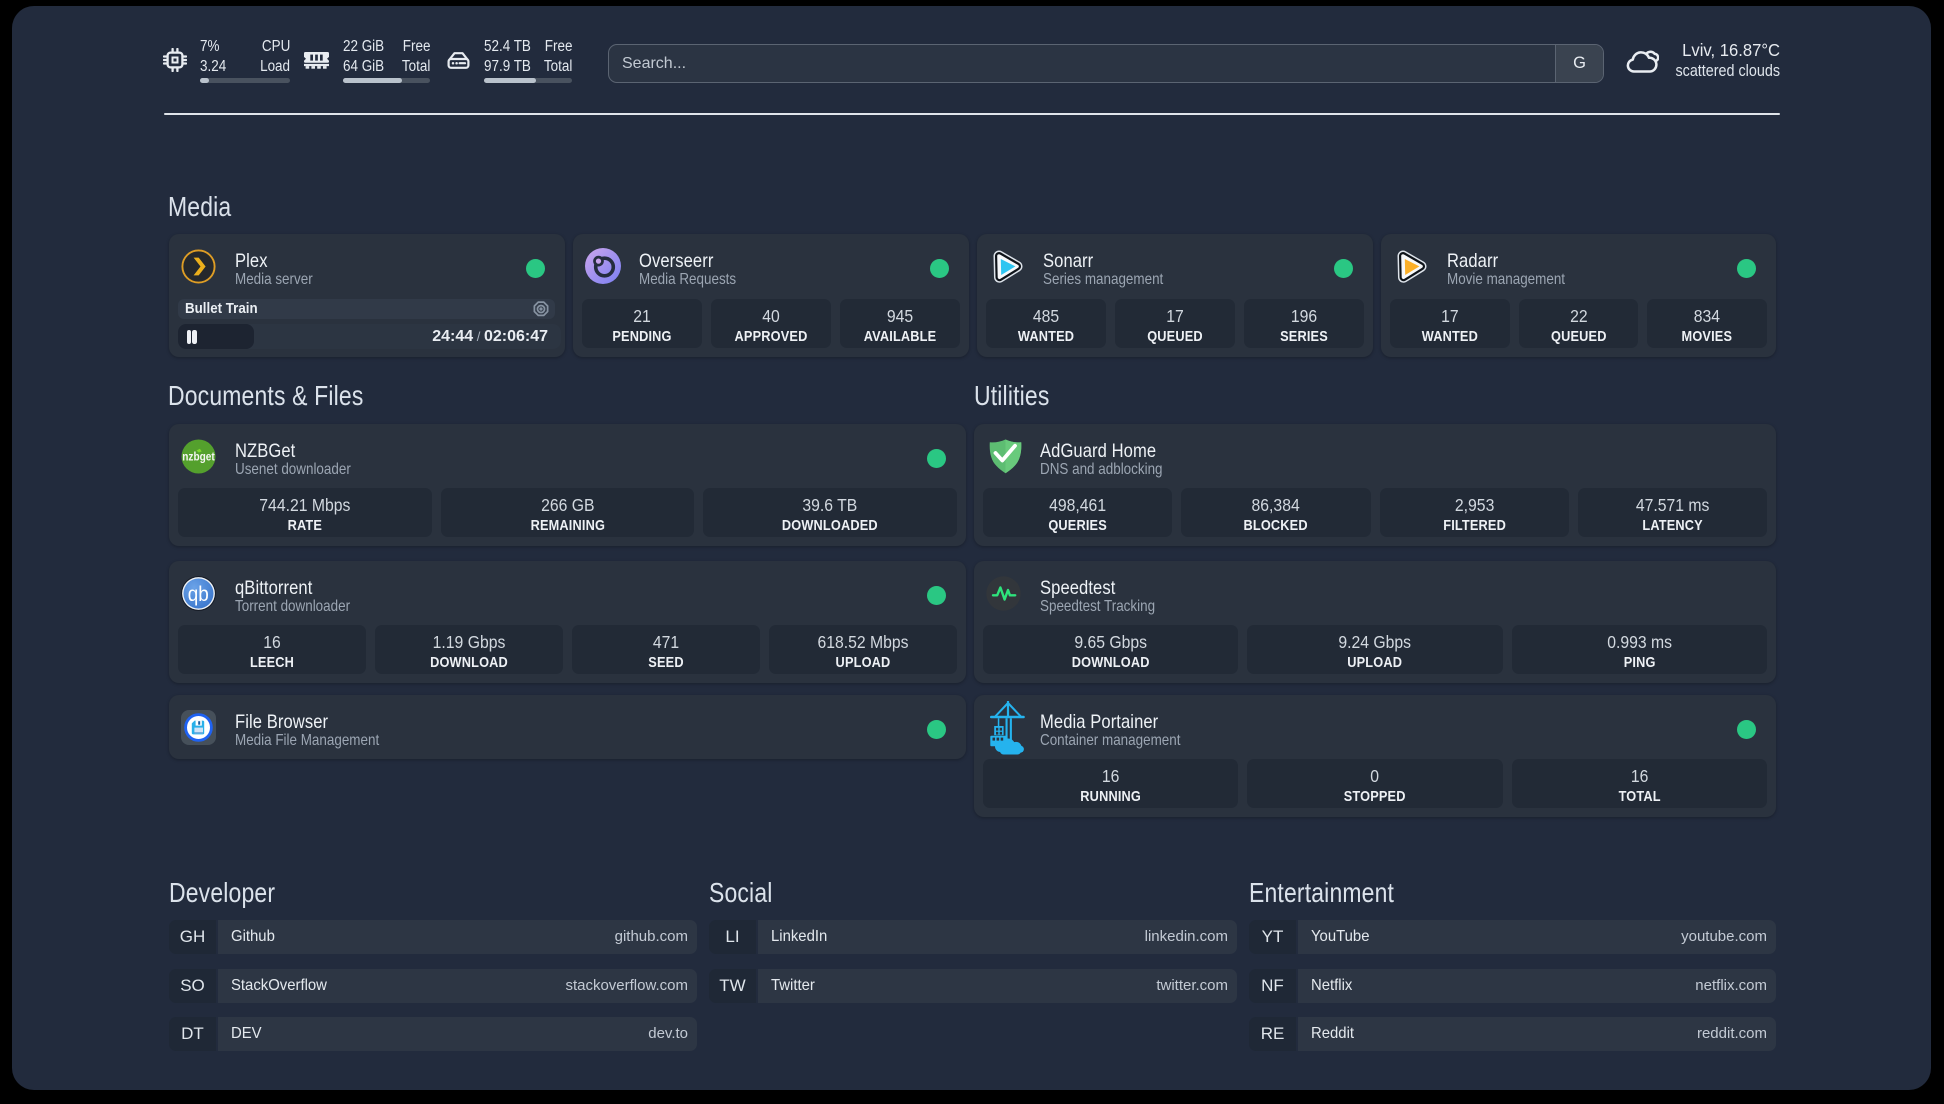 The height and width of the screenshot is (1104, 1944). Describe the element at coordinates (198, 594) in the screenshot. I see `svg-text: qb` at that location.